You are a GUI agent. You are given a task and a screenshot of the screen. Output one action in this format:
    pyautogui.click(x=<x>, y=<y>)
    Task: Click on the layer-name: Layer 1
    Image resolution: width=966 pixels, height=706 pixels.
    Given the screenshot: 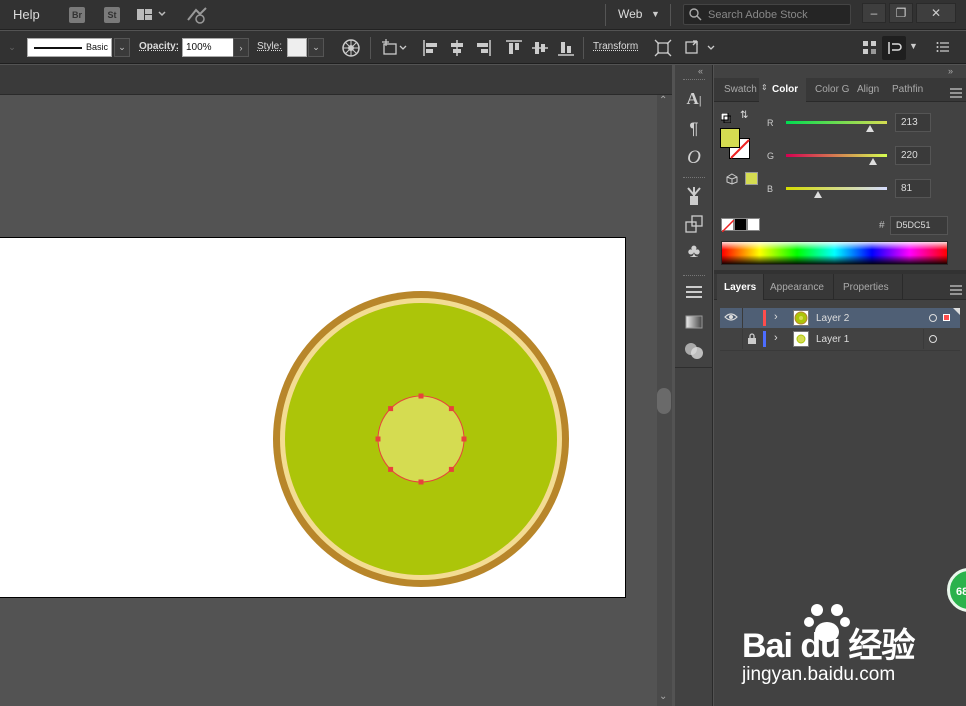 What is the action you would take?
    pyautogui.click(x=832, y=339)
    